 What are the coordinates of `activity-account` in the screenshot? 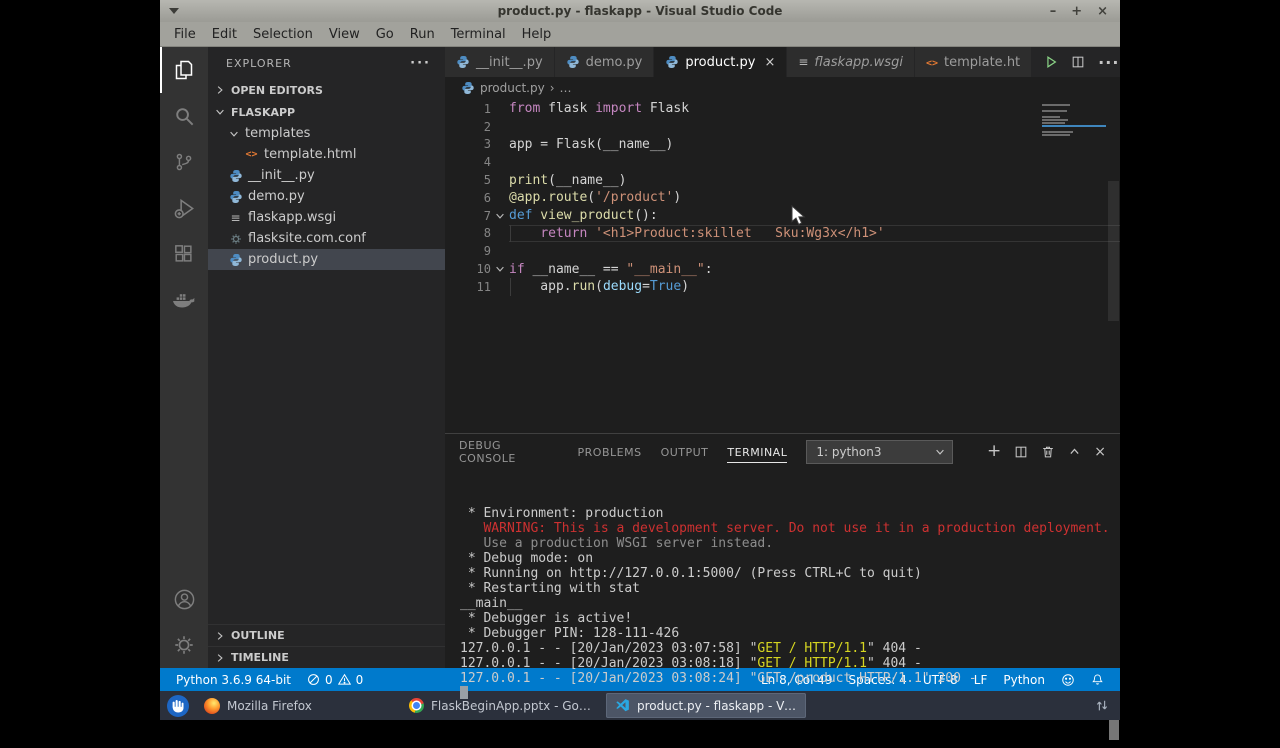 It's located at (184, 599).